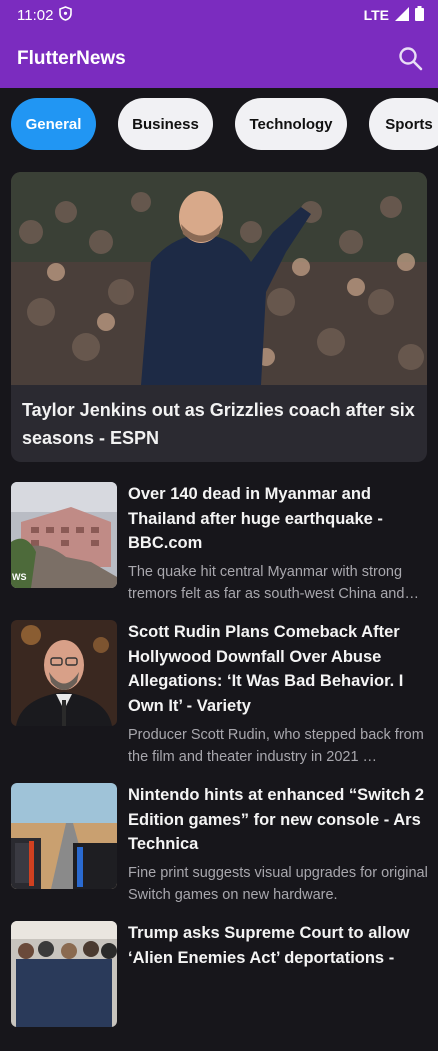 The width and height of the screenshot is (438, 1051). Describe the element at coordinates (165, 124) in the screenshot. I see `tab-business: Business` at that location.